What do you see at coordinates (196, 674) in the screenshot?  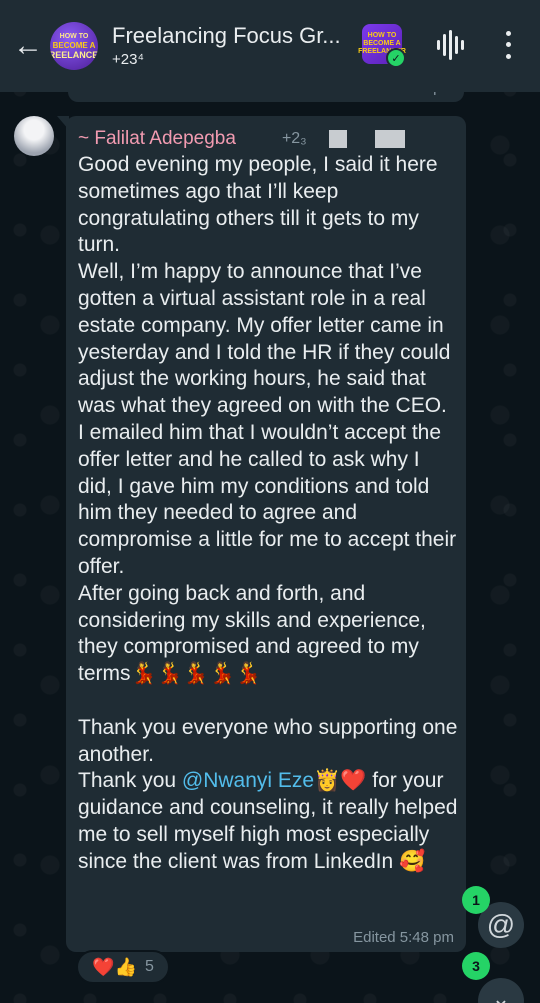 I see `dancer-emojis: 💃💃💃💃💃` at bounding box center [196, 674].